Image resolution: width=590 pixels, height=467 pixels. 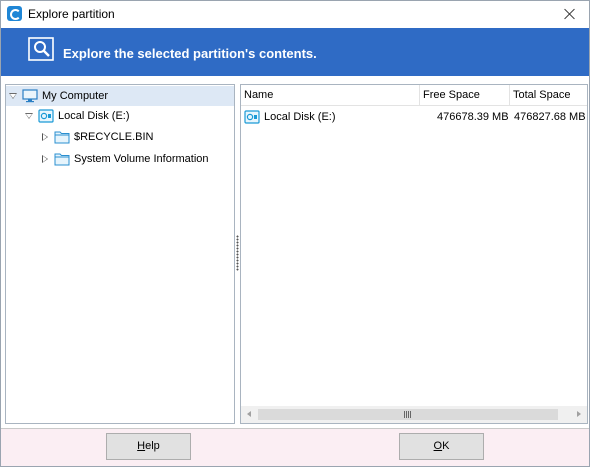 What do you see at coordinates (14, 13) in the screenshot?
I see `app-logo-icon` at bounding box center [14, 13].